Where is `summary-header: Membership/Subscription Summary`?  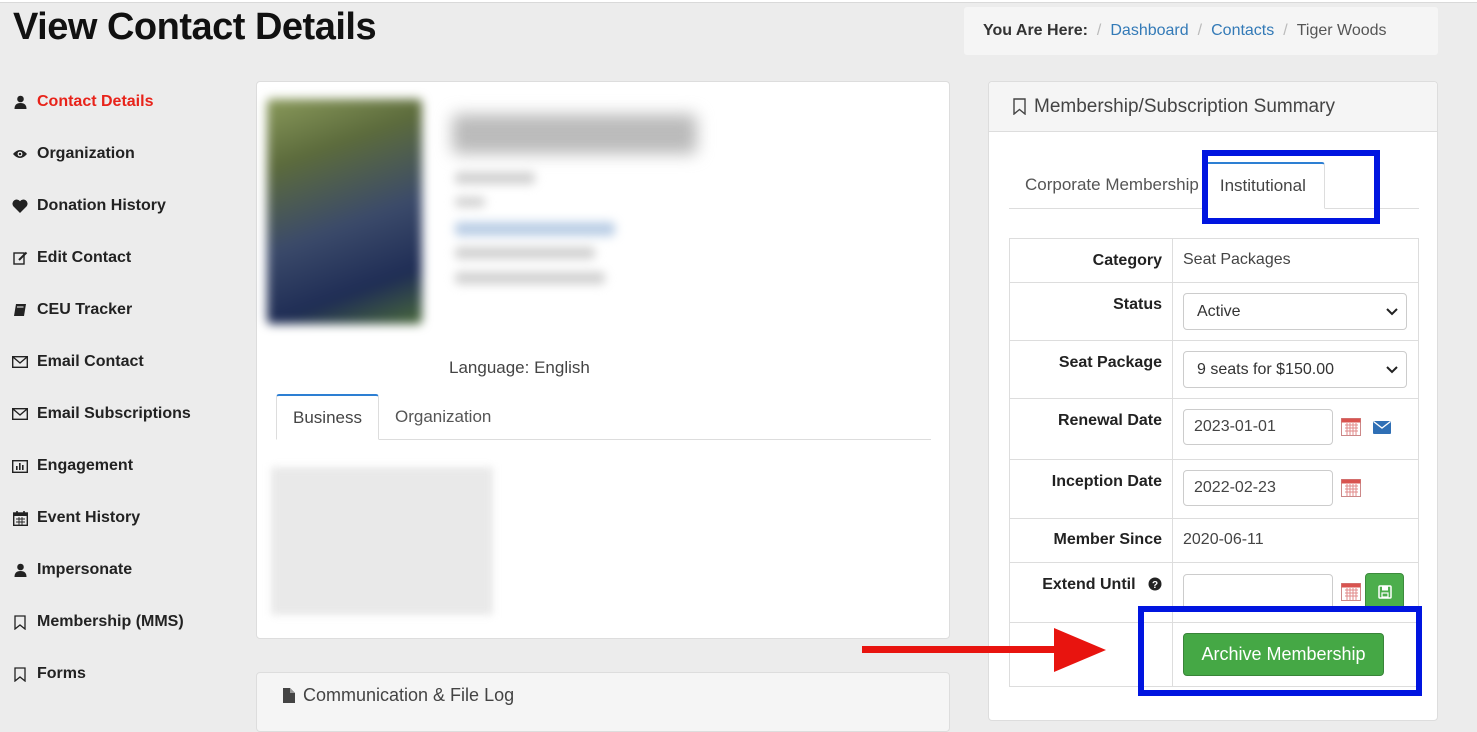 summary-header: Membership/Subscription Summary is located at coordinates (1213, 107).